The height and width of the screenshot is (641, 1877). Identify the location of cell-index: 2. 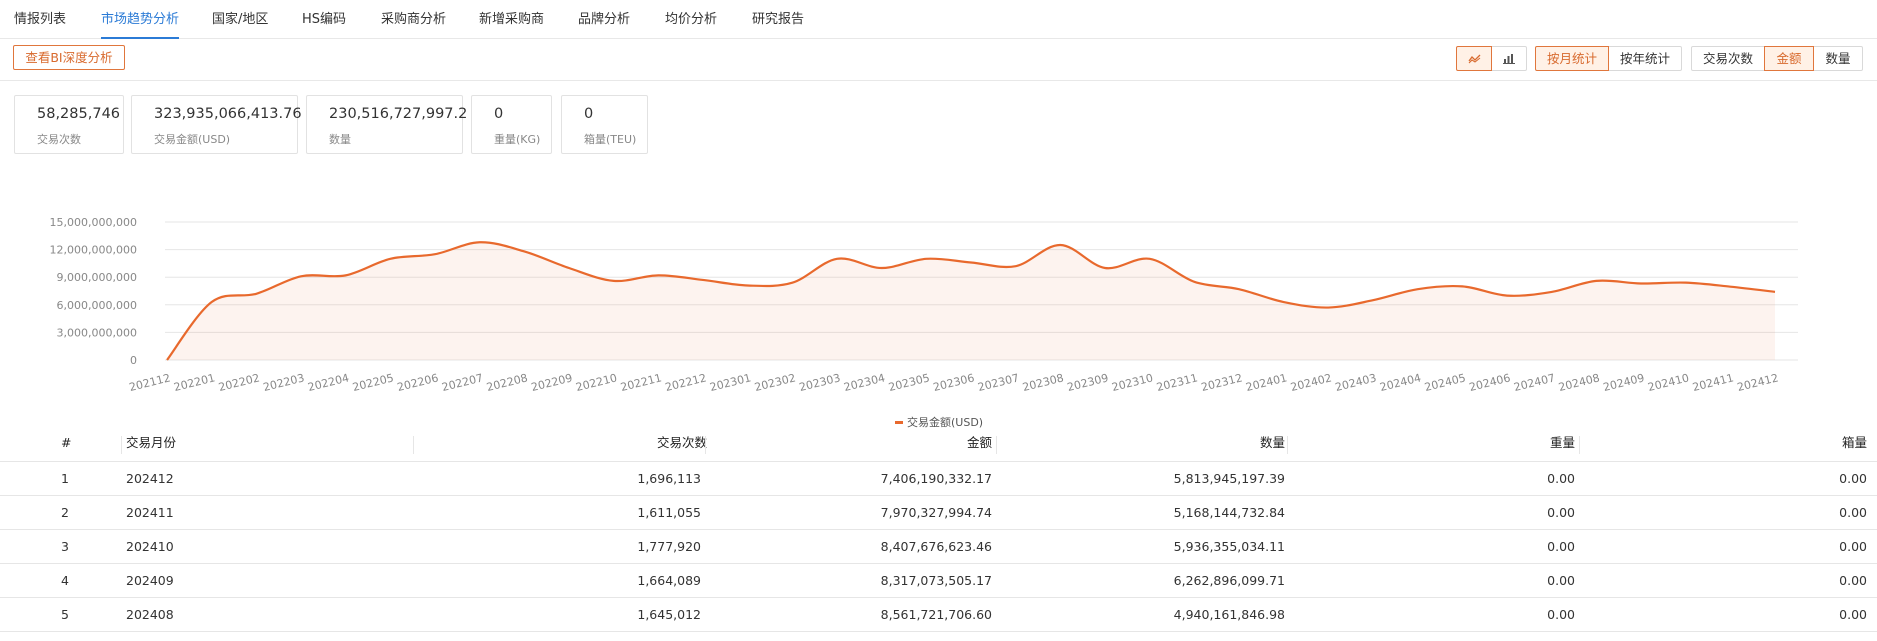
(65, 512).